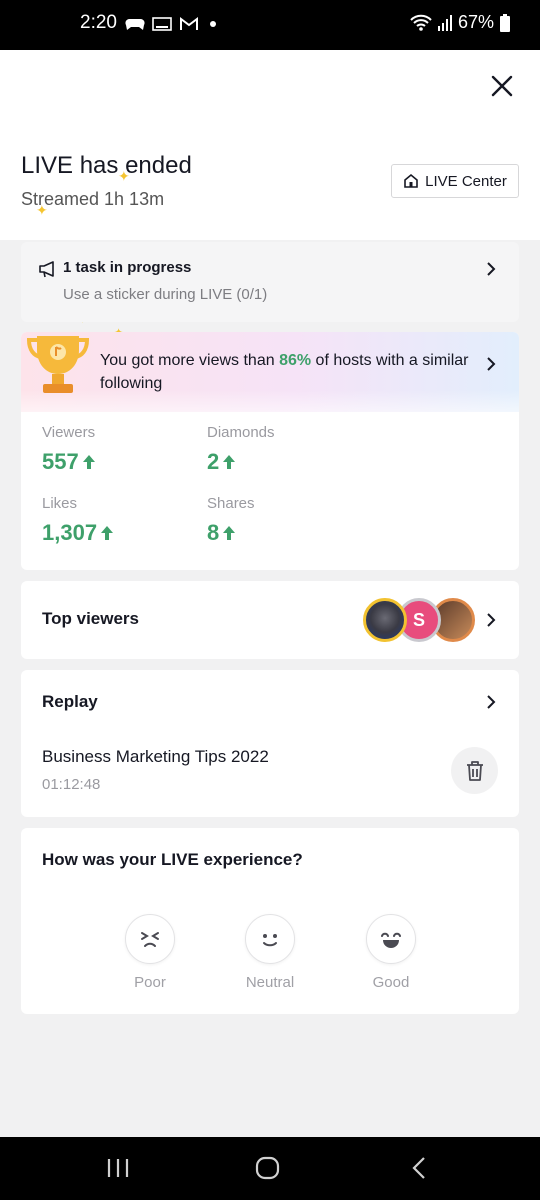 The image size is (540, 1200). Describe the element at coordinates (71, 784) in the screenshot. I see `replay-duration: 01:12:48` at that location.